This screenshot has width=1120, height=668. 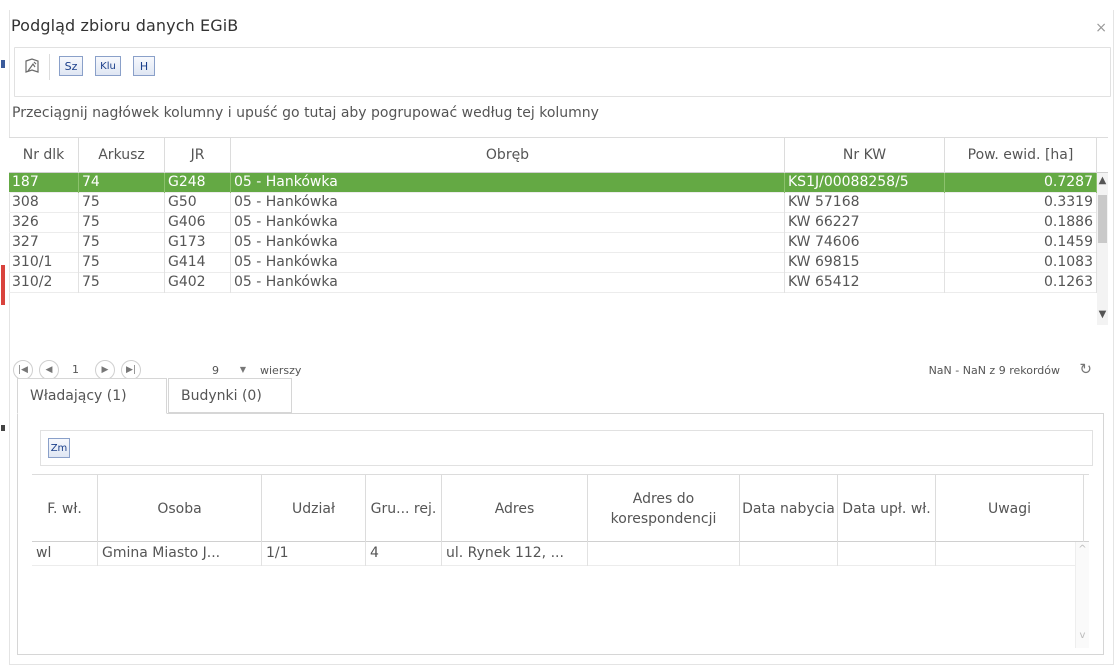 I want to click on map-locate-button, so click(x=32, y=66).